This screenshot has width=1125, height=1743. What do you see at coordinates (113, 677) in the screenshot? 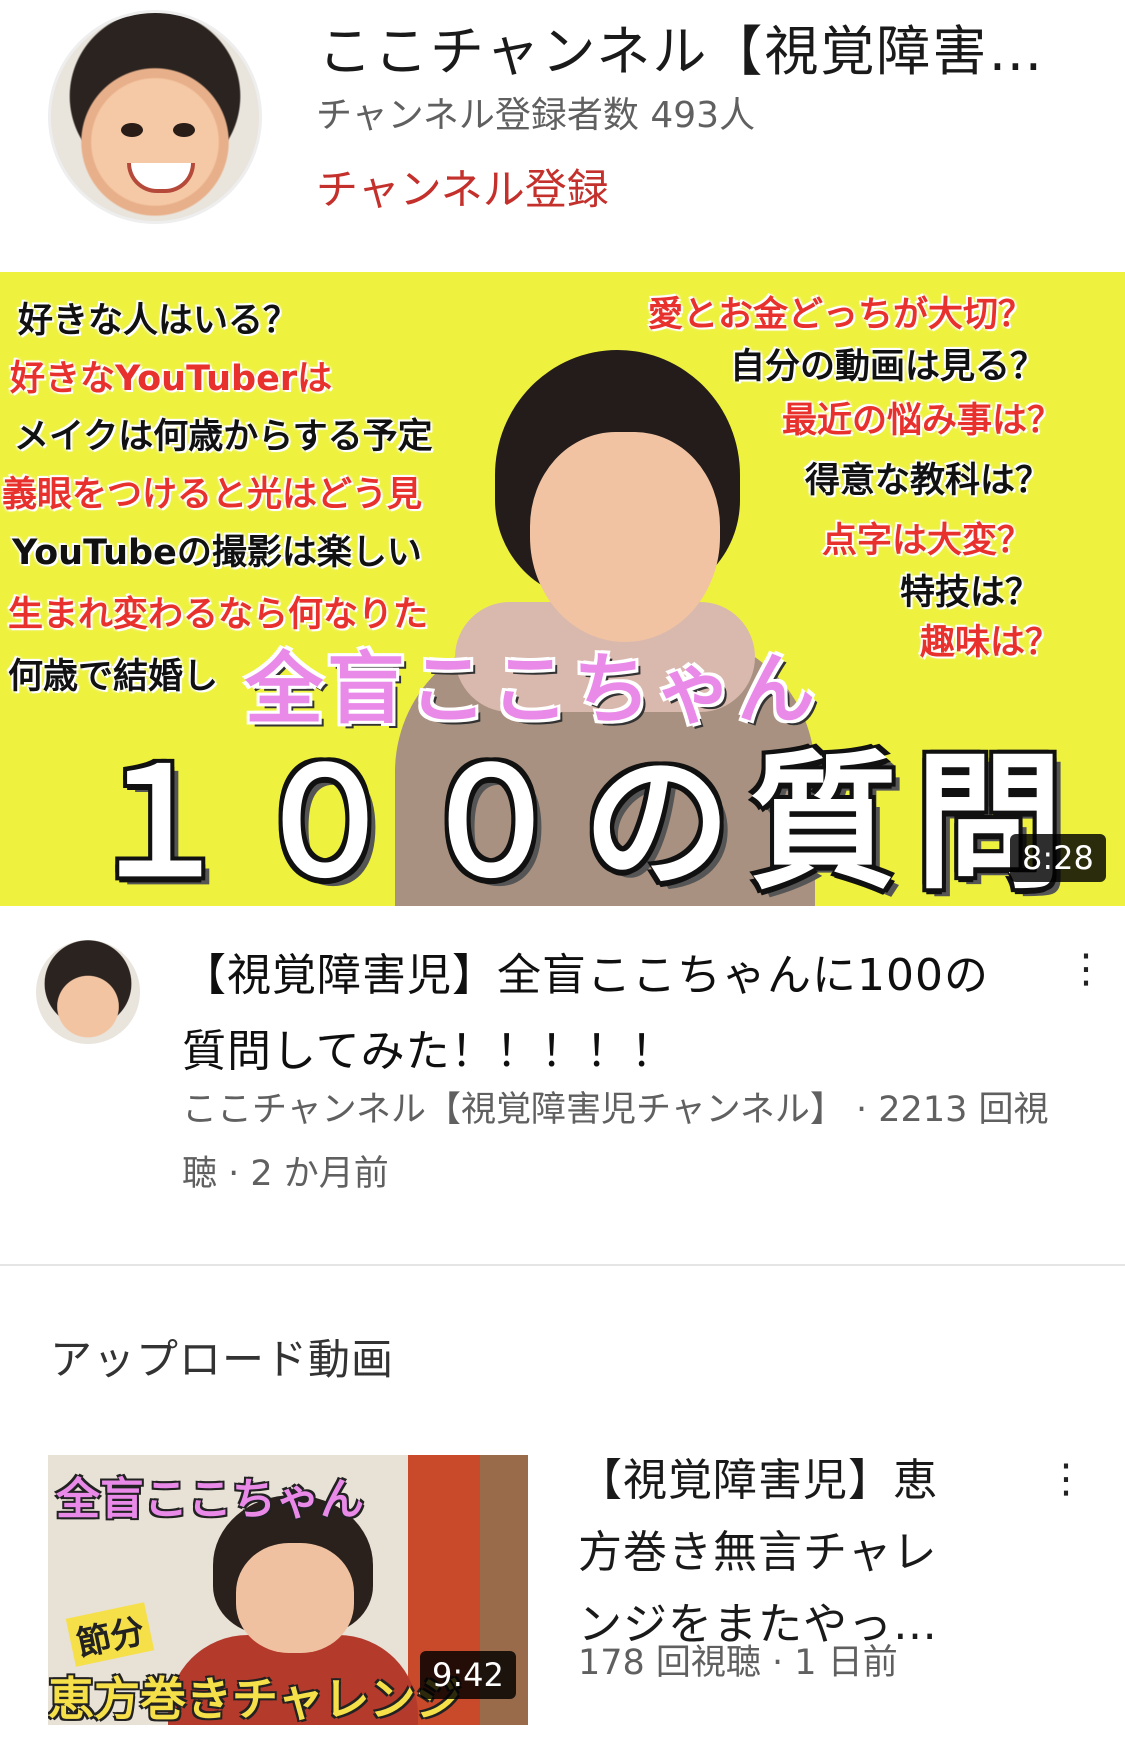
I see `thumbnail-question: 何歳で結婚し` at bounding box center [113, 677].